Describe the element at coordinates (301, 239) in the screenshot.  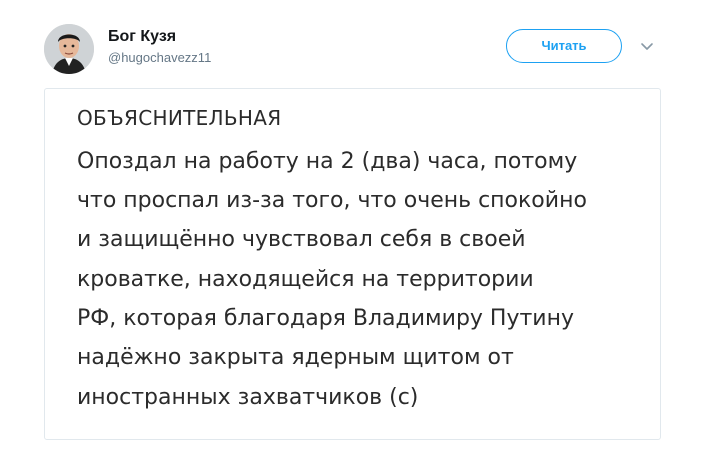
I see `media-text-line: и защищённо чувствовал себя в своей` at that location.